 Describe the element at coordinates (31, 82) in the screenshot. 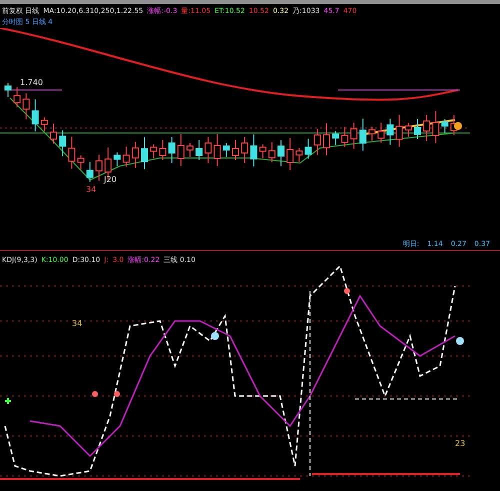

I see `chart-label: 1.740` at that location.